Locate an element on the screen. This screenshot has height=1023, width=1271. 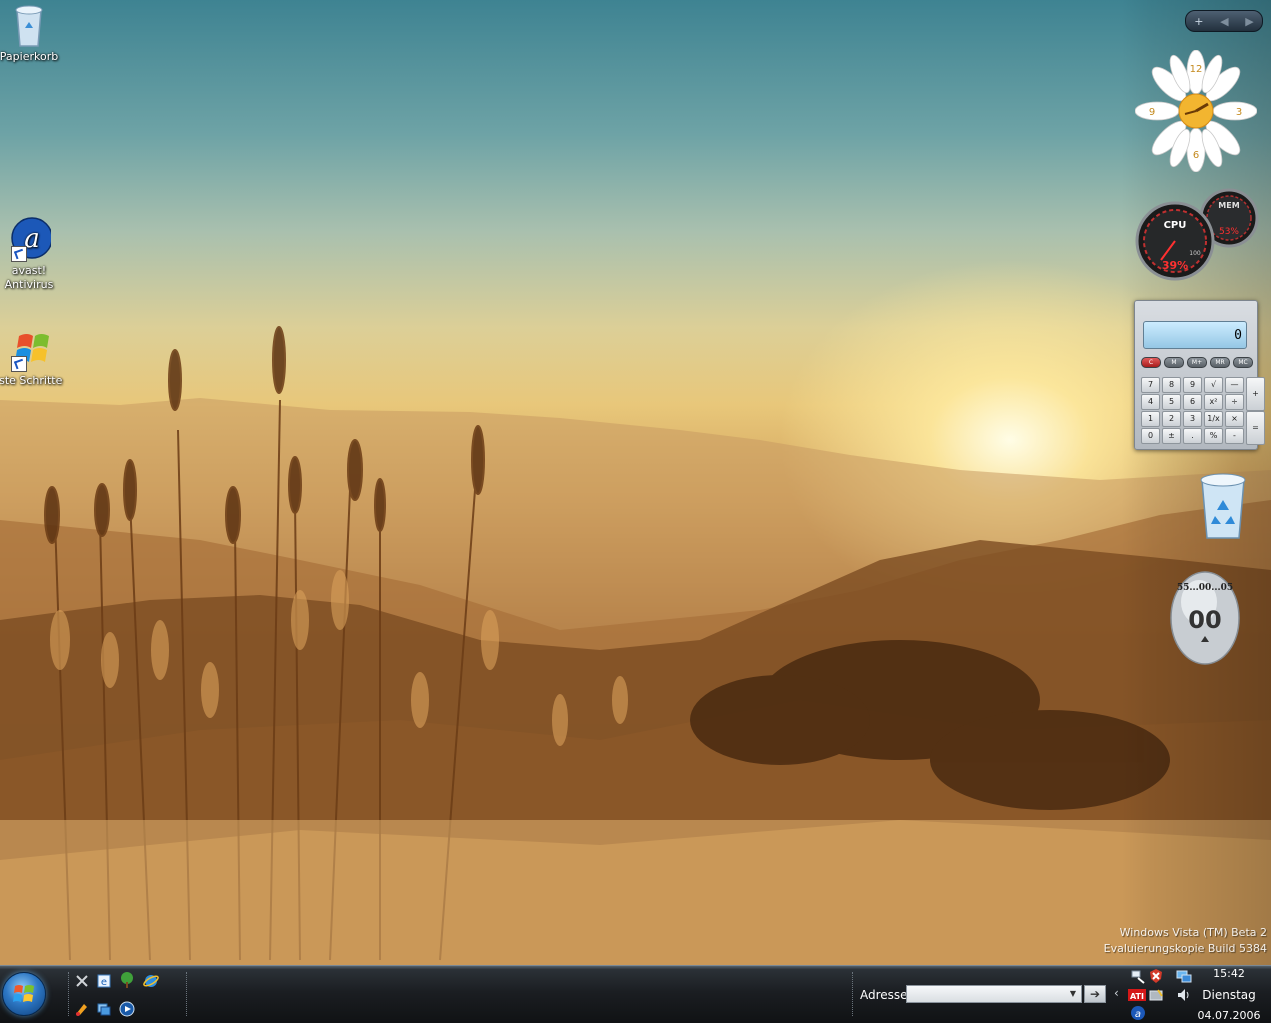
calc-key: × is located at coordinates (1234, 419).